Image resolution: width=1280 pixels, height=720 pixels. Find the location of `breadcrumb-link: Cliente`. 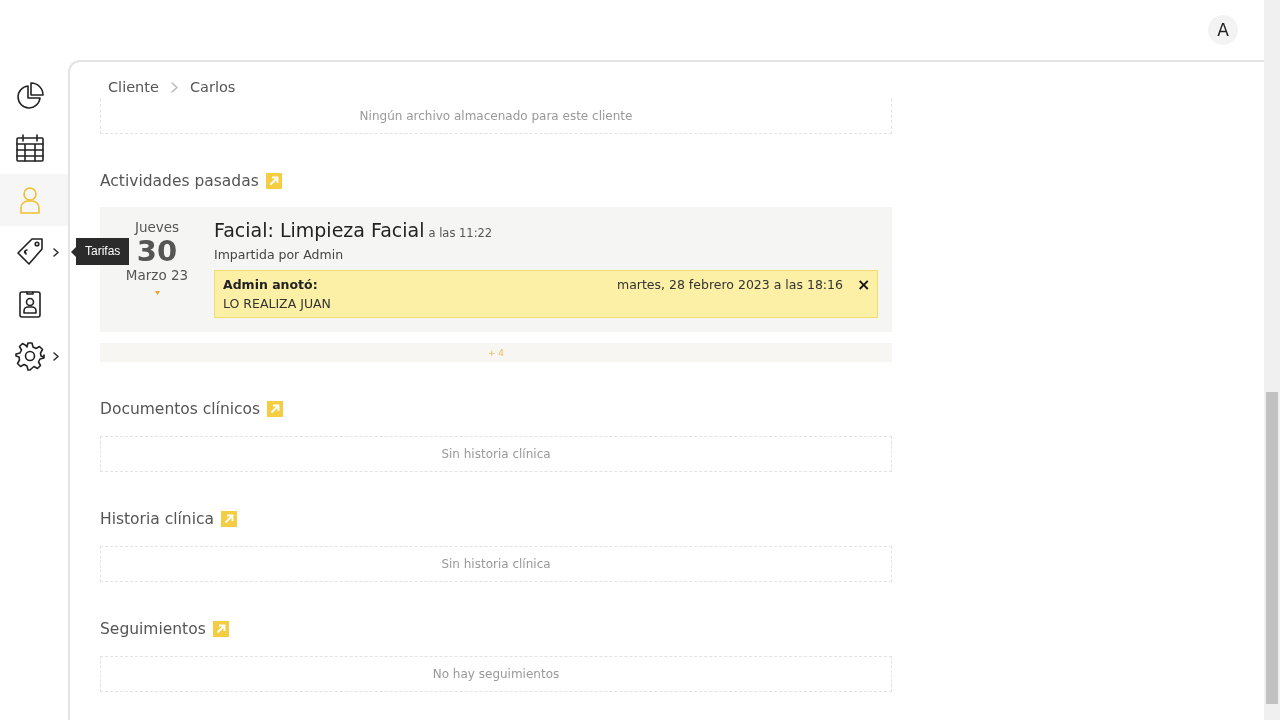

breadcrumb-link: Cliente is located at coordinates (133, 87).